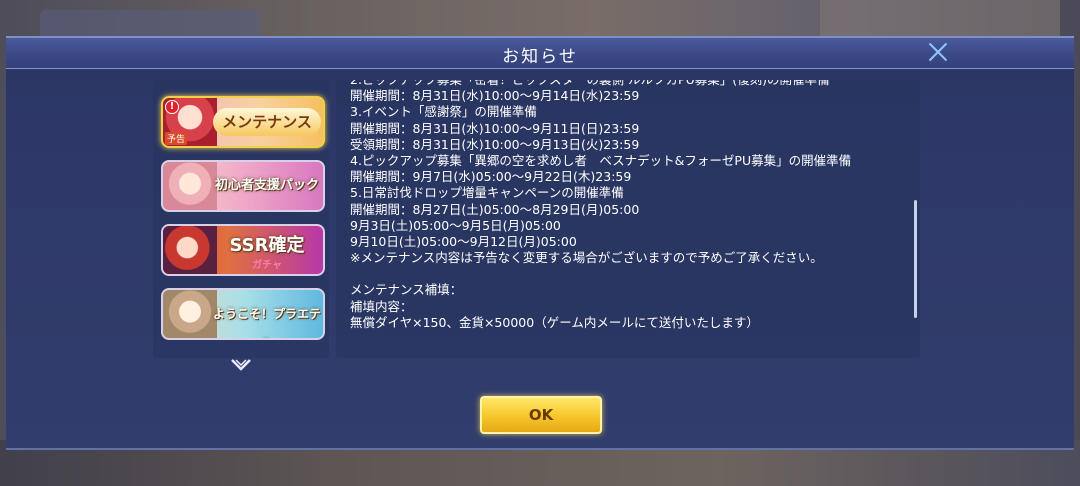 This screenshot has height=486, width=1080. I want to click on notice-line: 受領期間：8月31日(水)10:00～9月13日(火)23:59, so click(495, 144).